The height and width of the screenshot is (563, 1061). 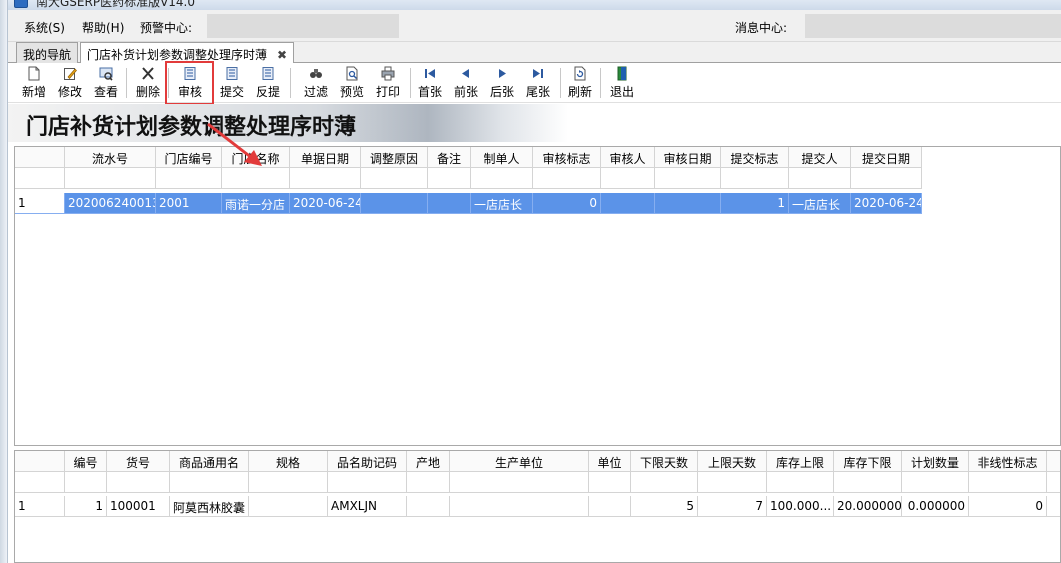 What do you see at coordinates (138, 506) in the screenshot?
I see `cell-goods-code: 100001` at bounding box center [138, 506].